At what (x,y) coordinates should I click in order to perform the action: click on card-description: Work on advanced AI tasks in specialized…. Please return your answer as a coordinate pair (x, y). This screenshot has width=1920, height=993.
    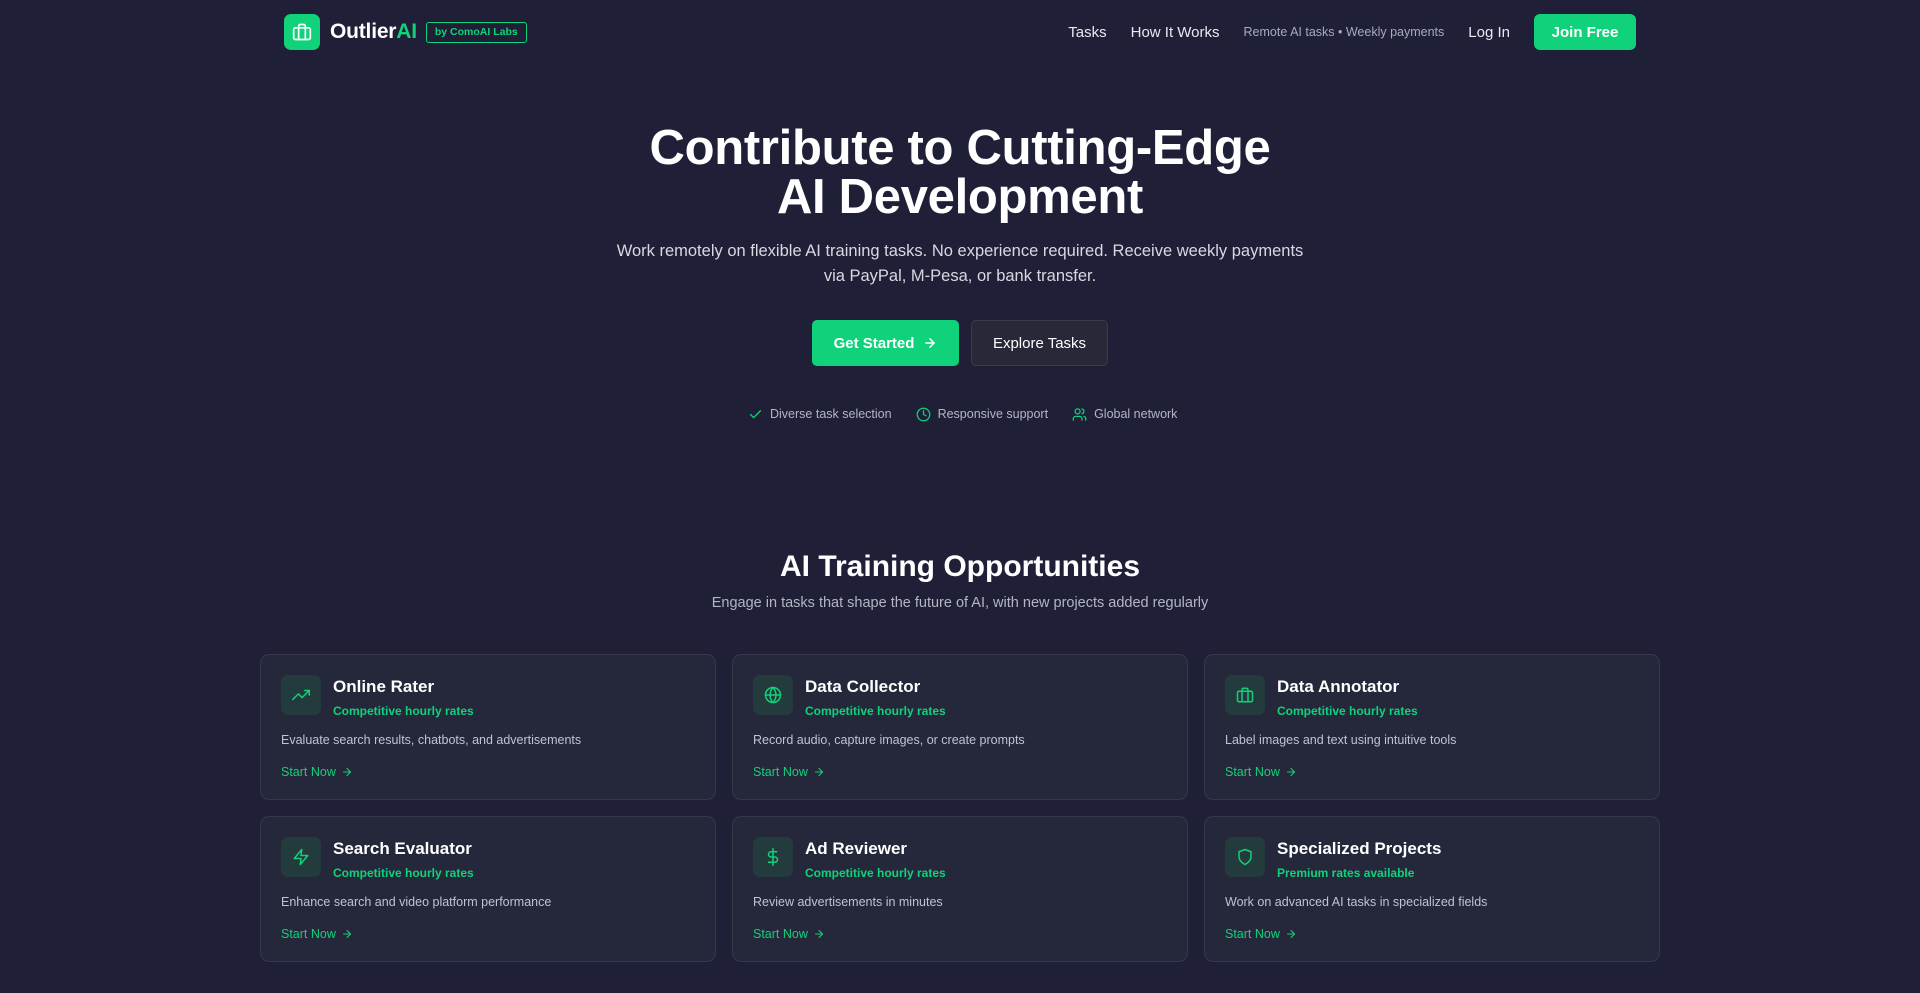
    Looking at the image, I should click on (1356, 902).